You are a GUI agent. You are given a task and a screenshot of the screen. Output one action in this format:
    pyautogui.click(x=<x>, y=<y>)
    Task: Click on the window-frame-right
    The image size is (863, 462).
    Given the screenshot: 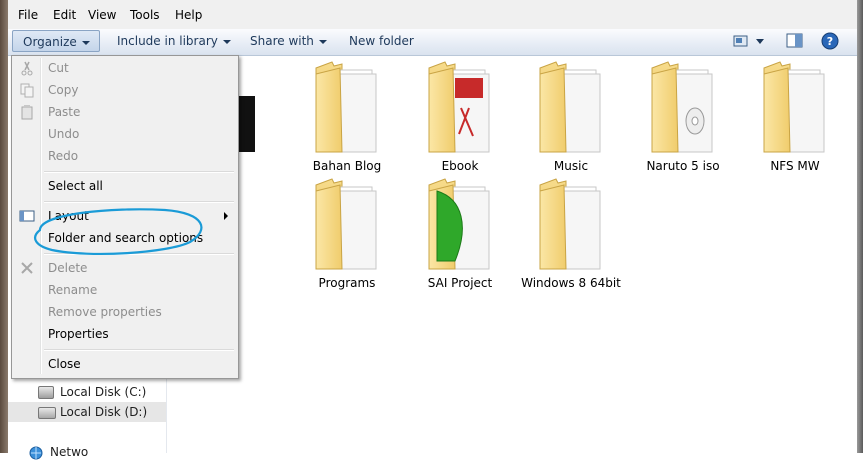 What is the action you would take?
    pyautogui.click(x=860, y=226)
    